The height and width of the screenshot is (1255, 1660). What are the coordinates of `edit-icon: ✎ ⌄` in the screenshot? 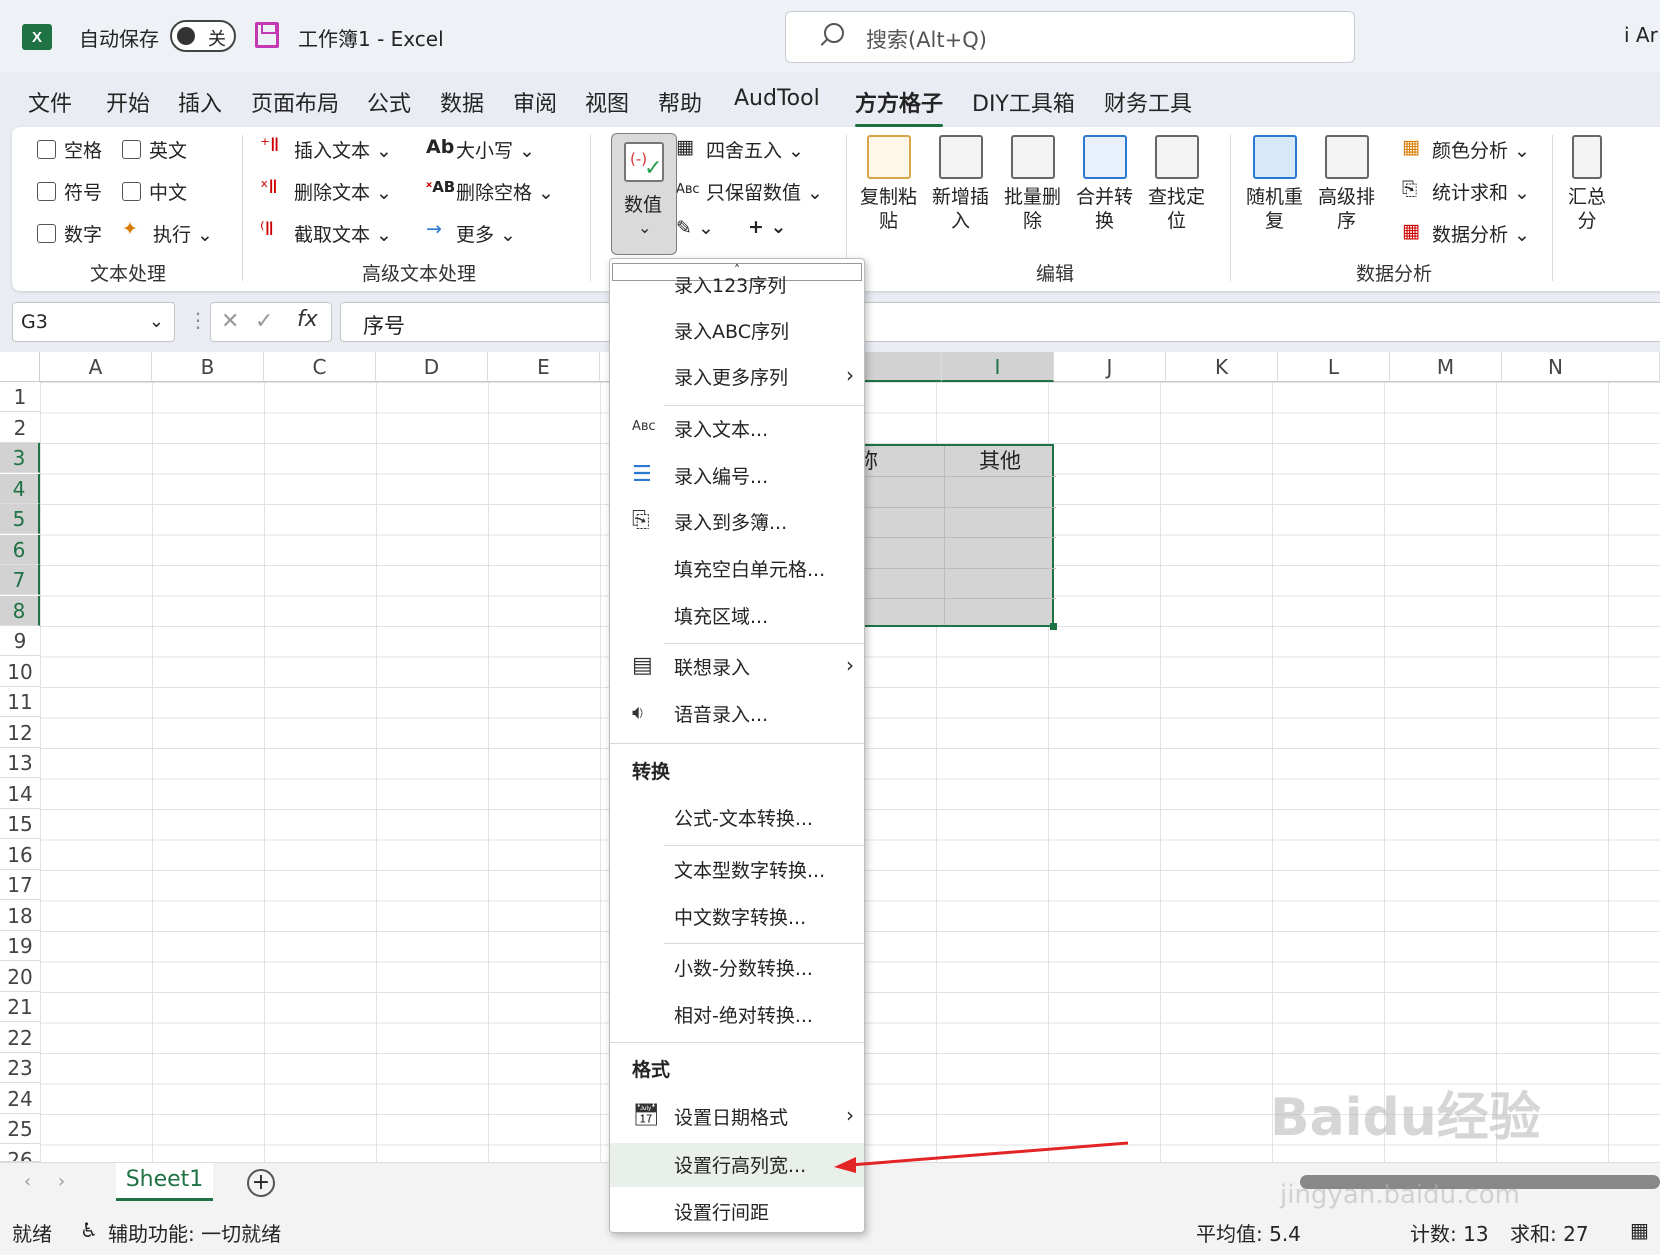 It's located at (695, 228).